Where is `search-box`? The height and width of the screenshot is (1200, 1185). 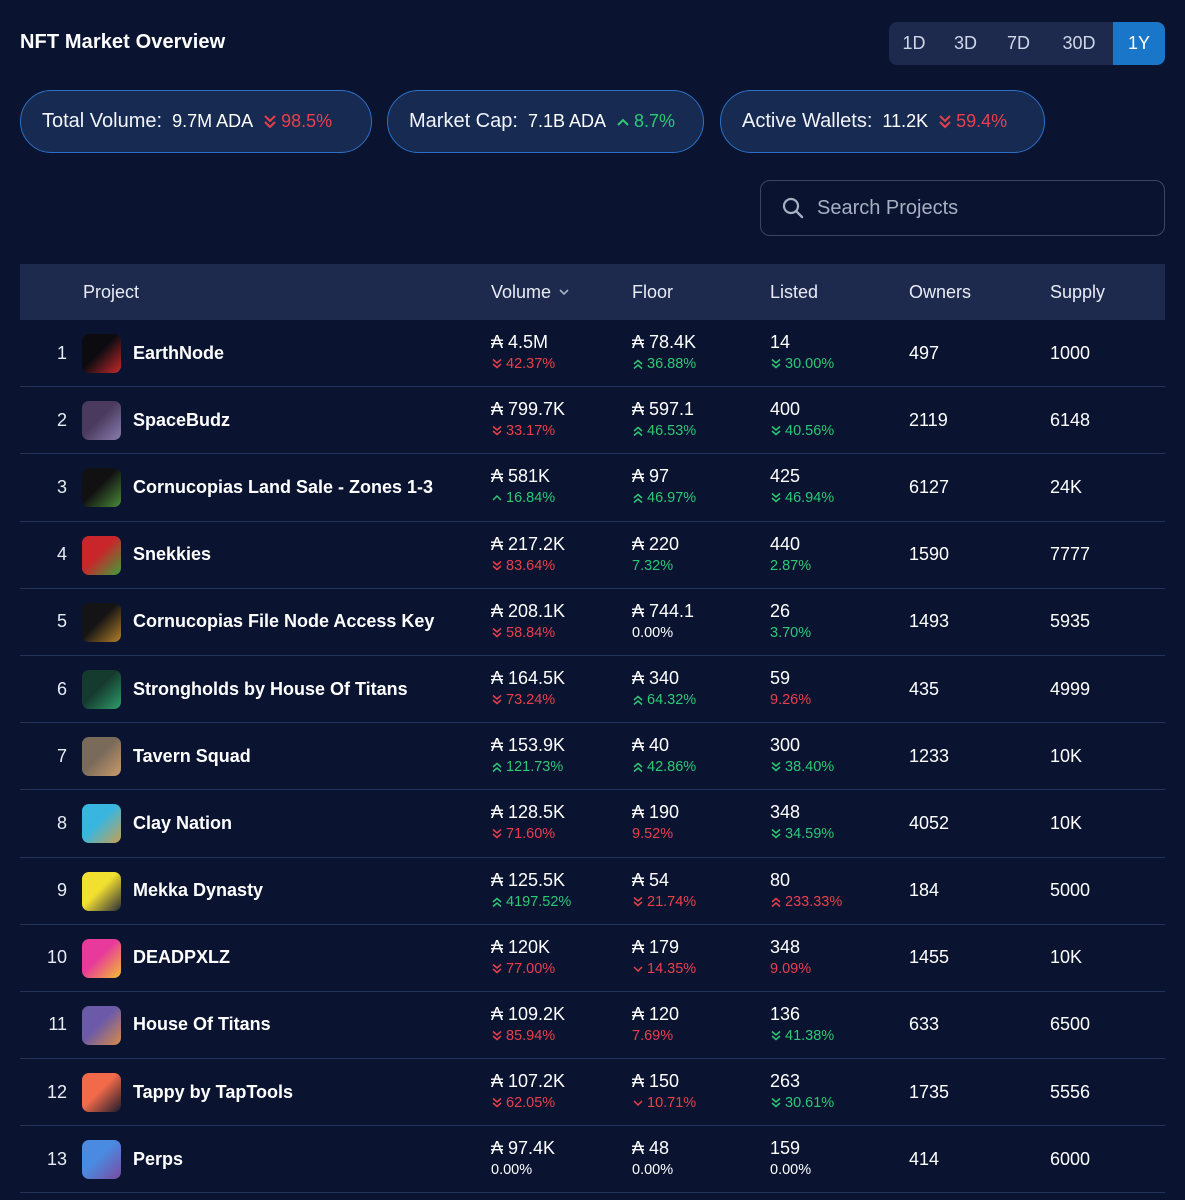 search-box is located at coordinates (962, 208).